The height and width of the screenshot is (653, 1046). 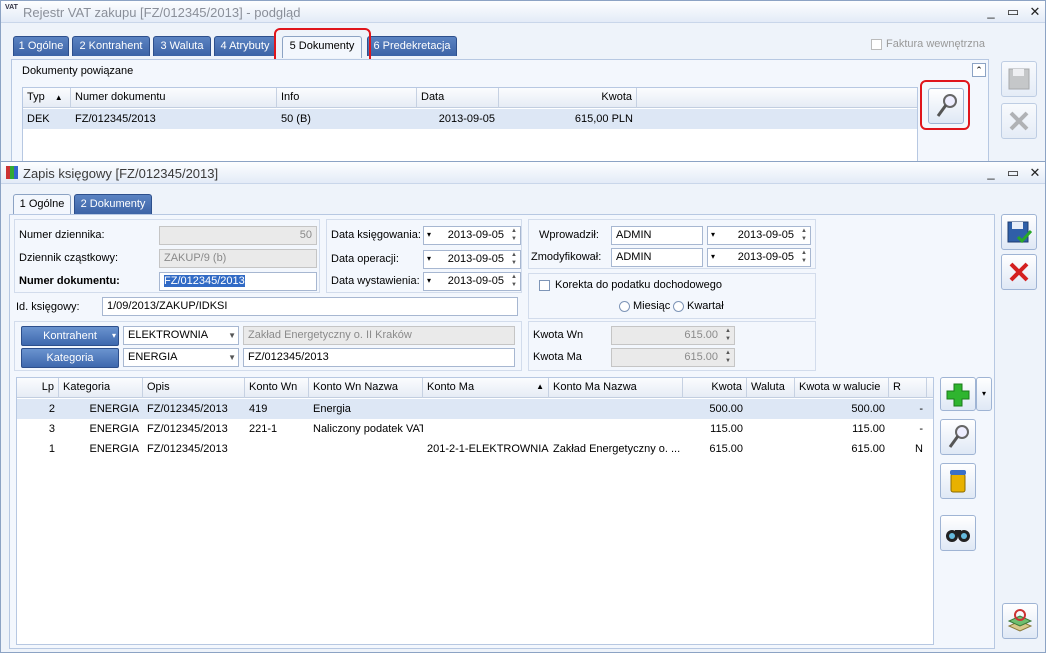 What do you see at coordinates (379, 357) in the screenshot?
I see `kategoria-desc-field: FZ/012345/2013` at bounding box center [379, 357].